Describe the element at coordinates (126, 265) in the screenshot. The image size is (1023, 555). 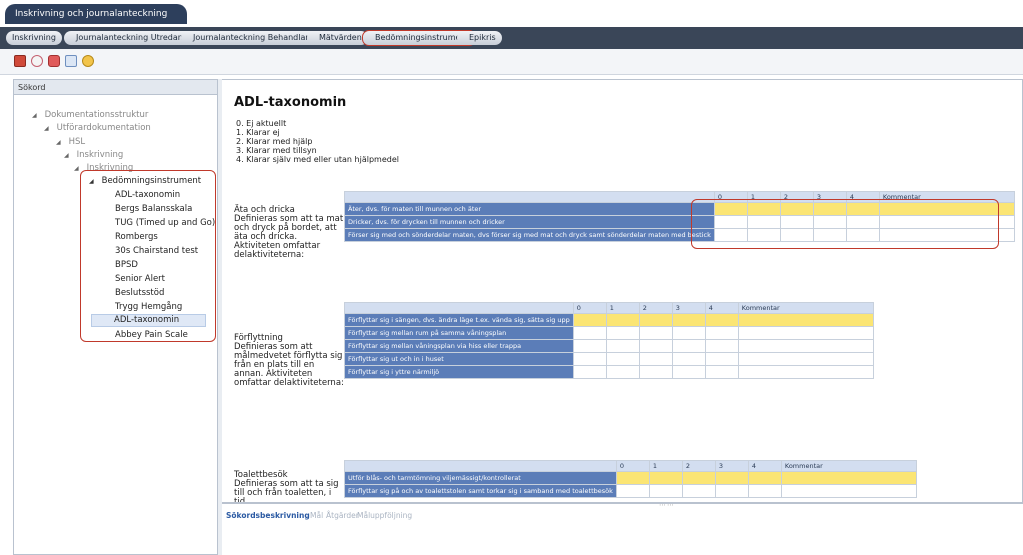
I see `instrument-item: BPSD` at that location.